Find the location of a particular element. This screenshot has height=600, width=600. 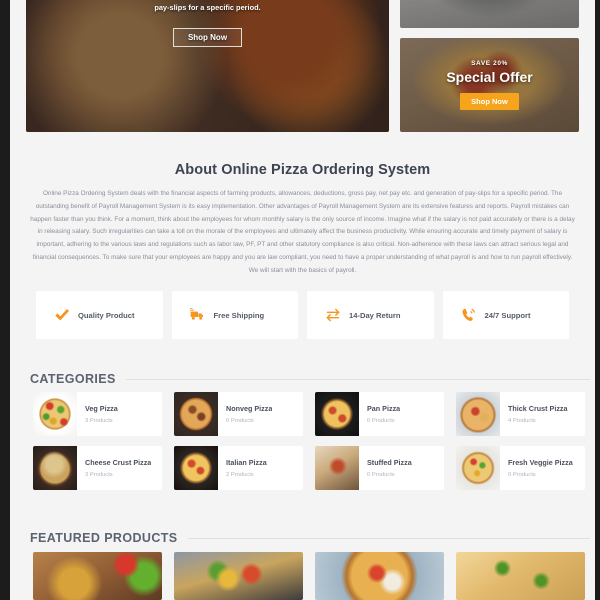

feature-card-free-shipping: Free Shipping is located at coordinates (234, 315).